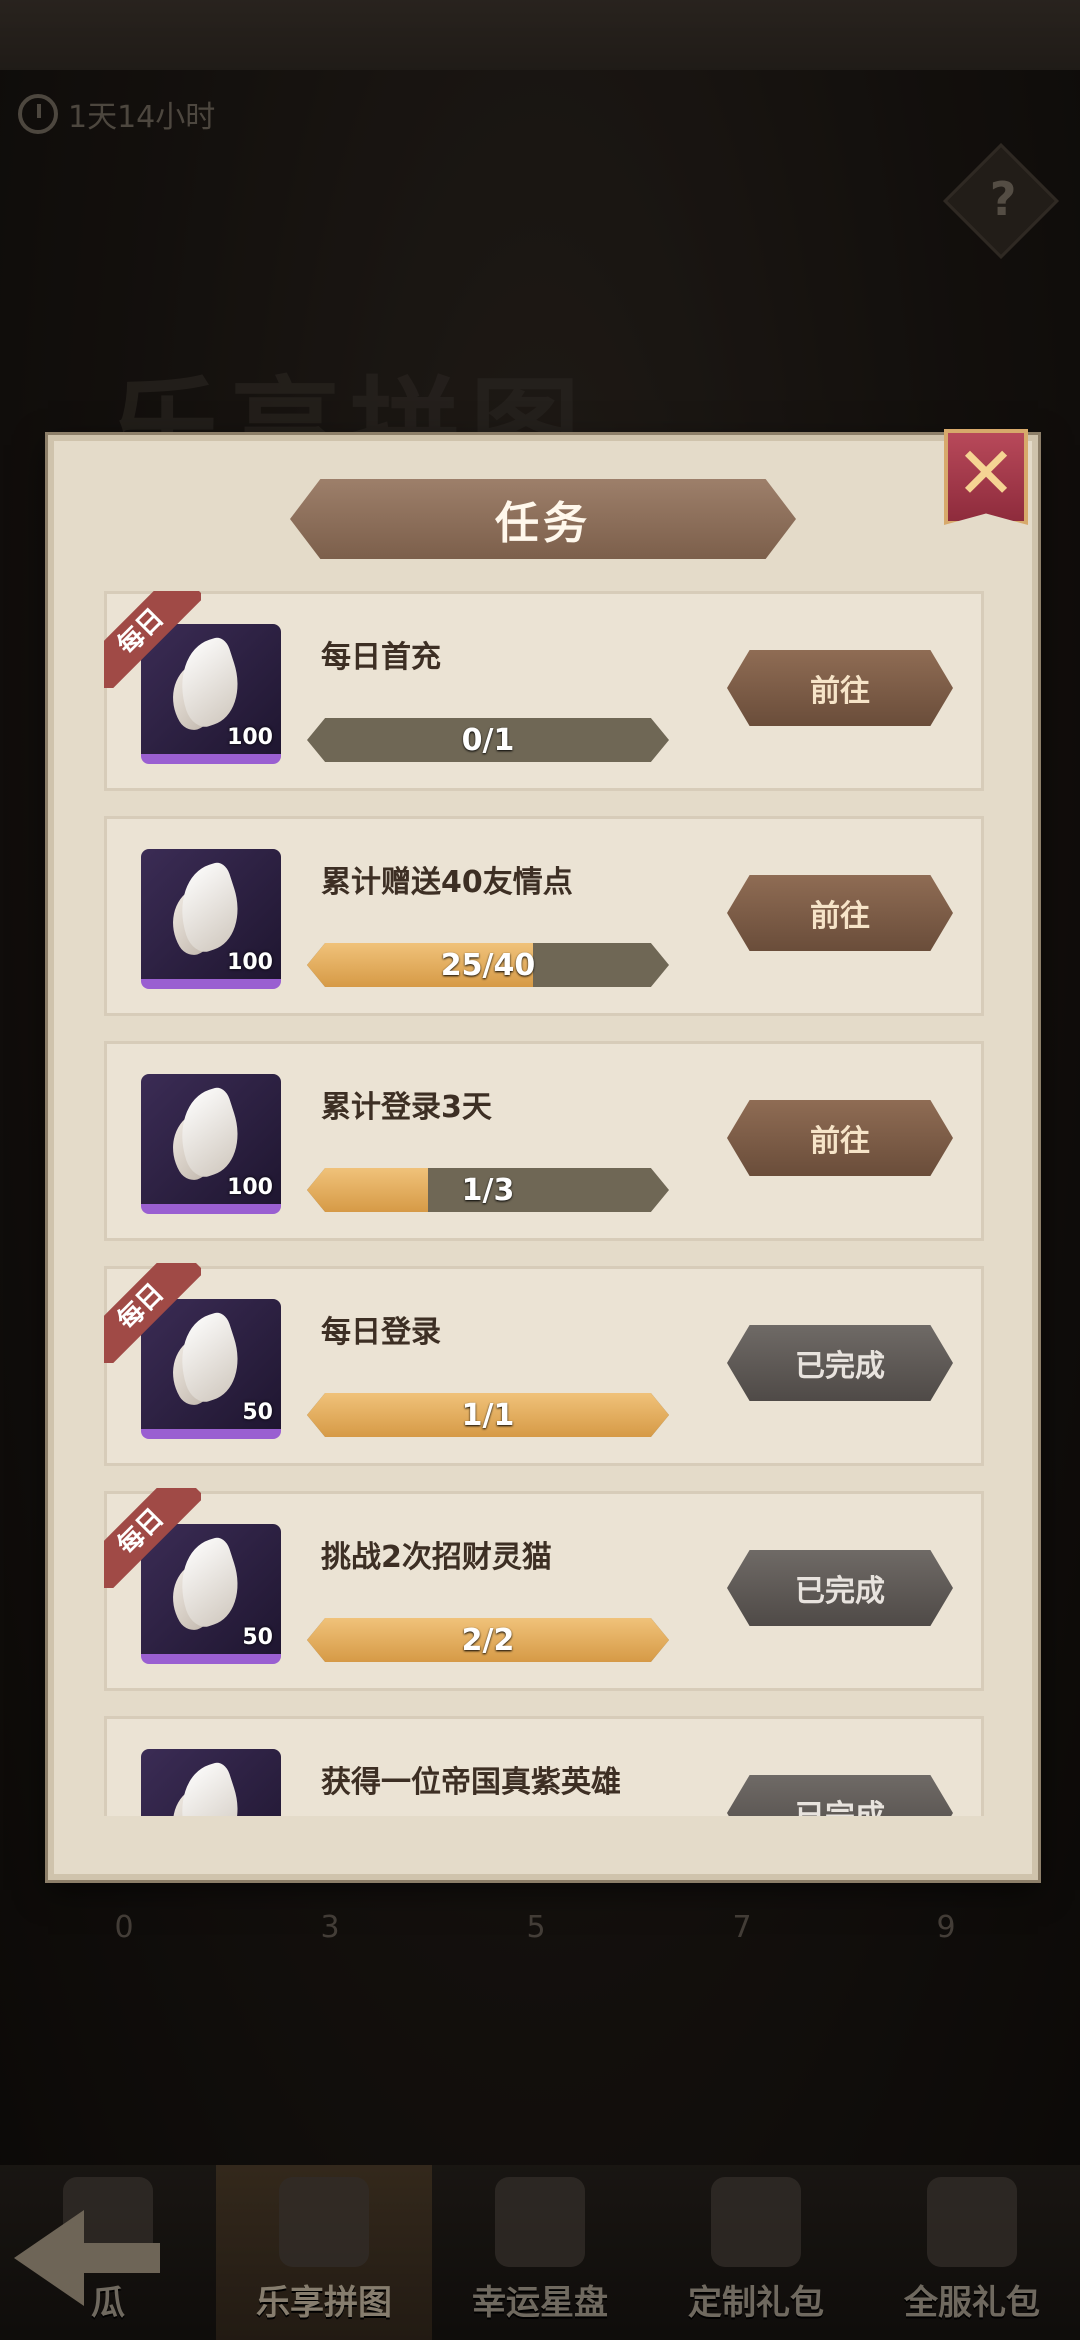  I want to click on close-button: ✕, so click(986, 477).